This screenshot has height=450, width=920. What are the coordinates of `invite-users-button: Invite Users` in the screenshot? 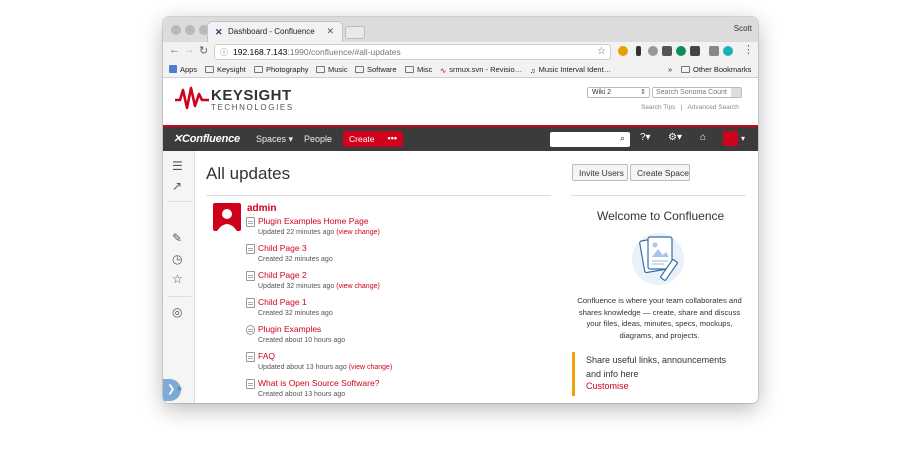 It's located at (600, 172).